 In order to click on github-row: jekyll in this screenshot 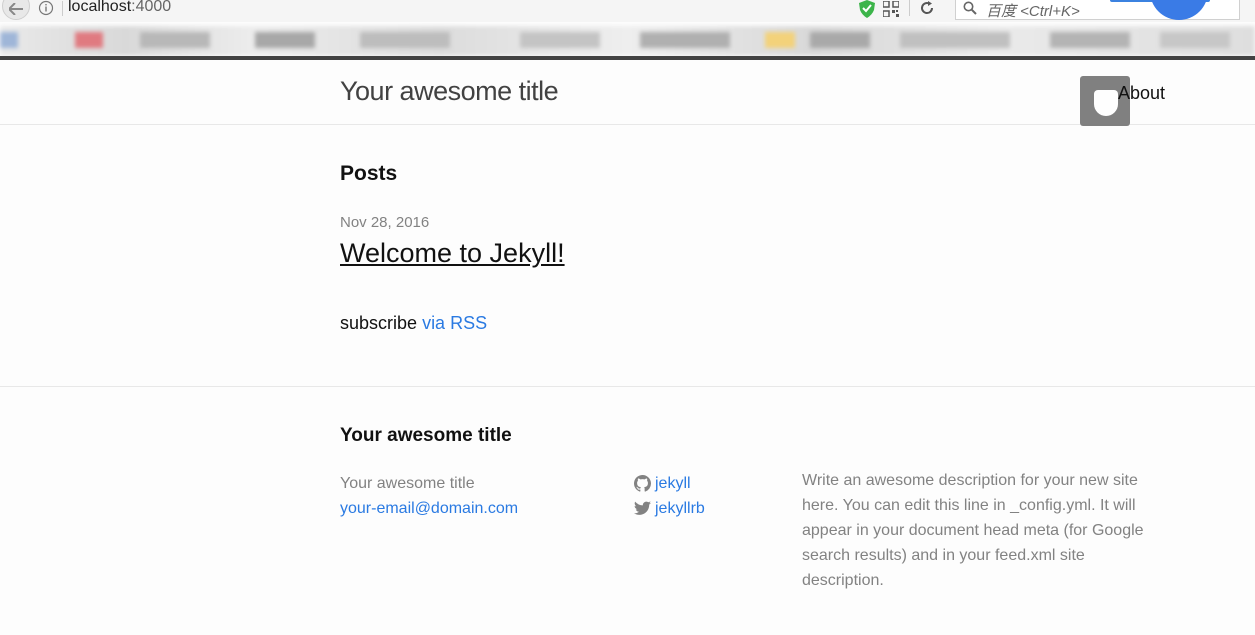, I will do `click(669, 483)`.